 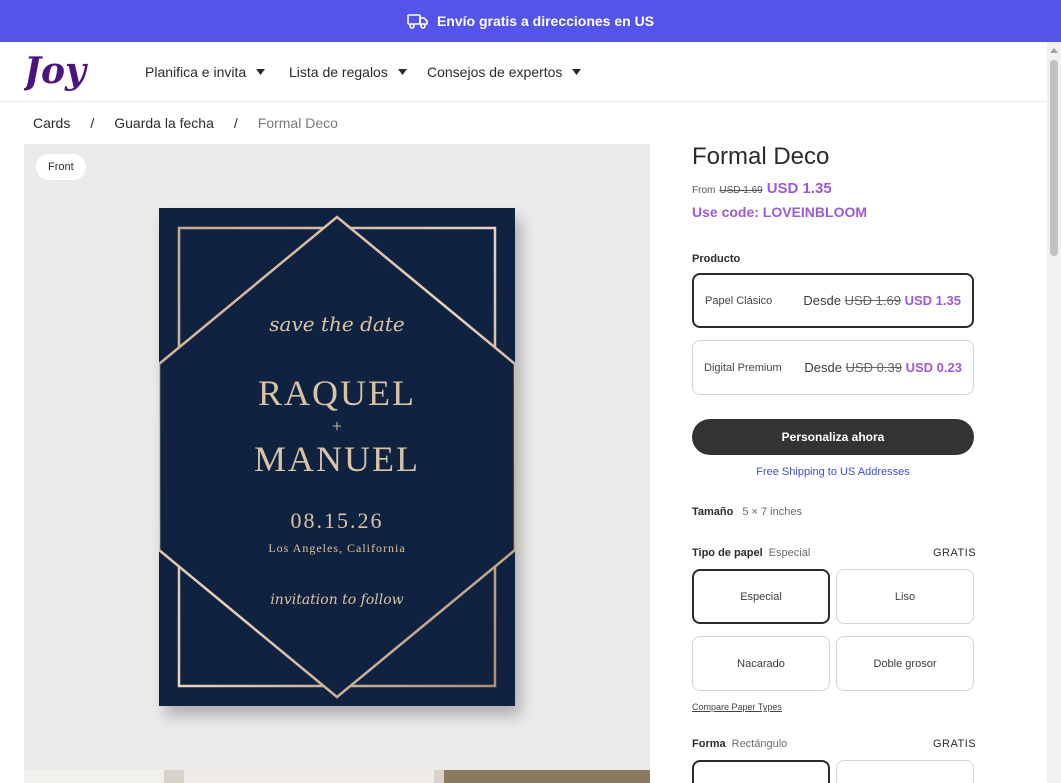 What do you see at coordinates (737, 707) in the screenshot?
I see `compare-paper-types-link: Compare Paper Types` at bounding box center [737, 707].